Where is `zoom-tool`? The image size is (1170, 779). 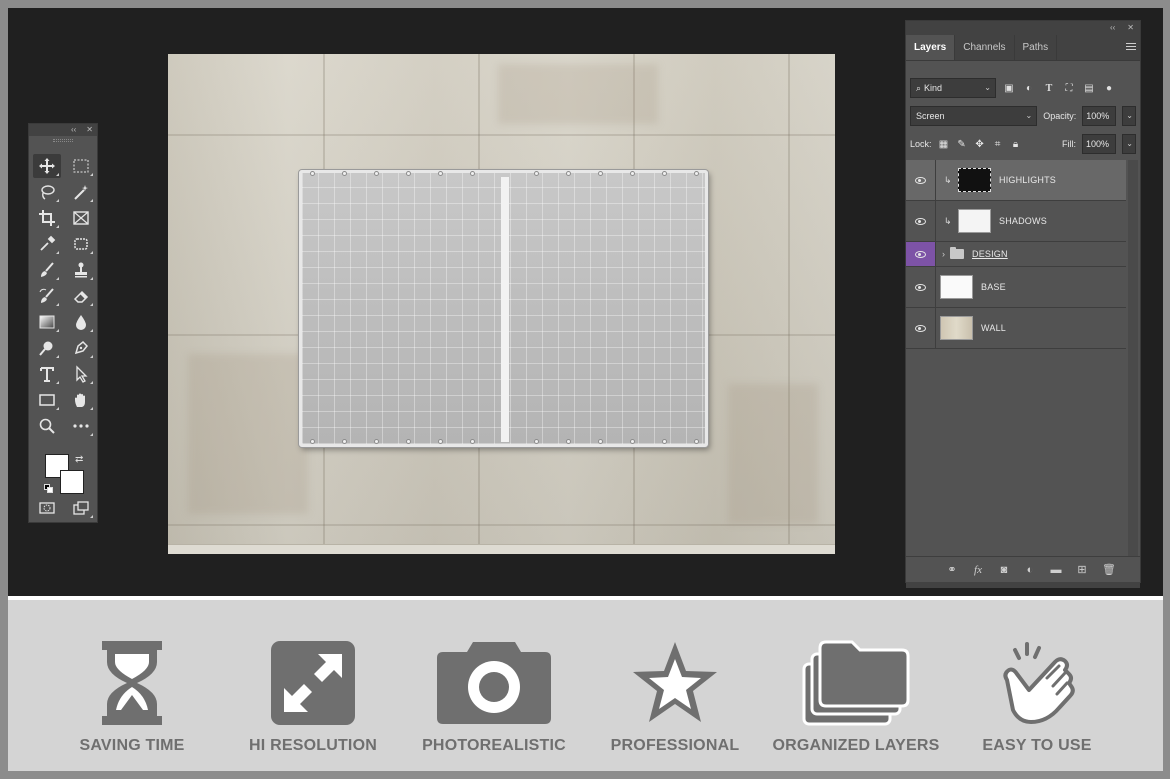 zoom-tool is located at coordinates (47, 426).